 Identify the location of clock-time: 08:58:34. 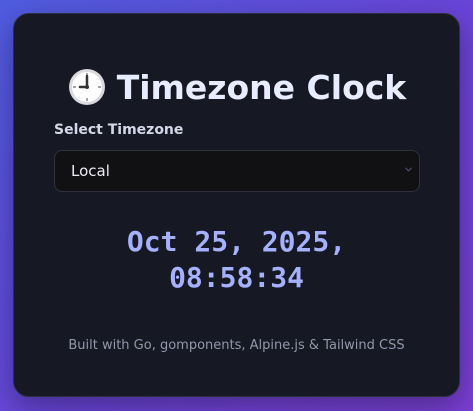
(236, 277).